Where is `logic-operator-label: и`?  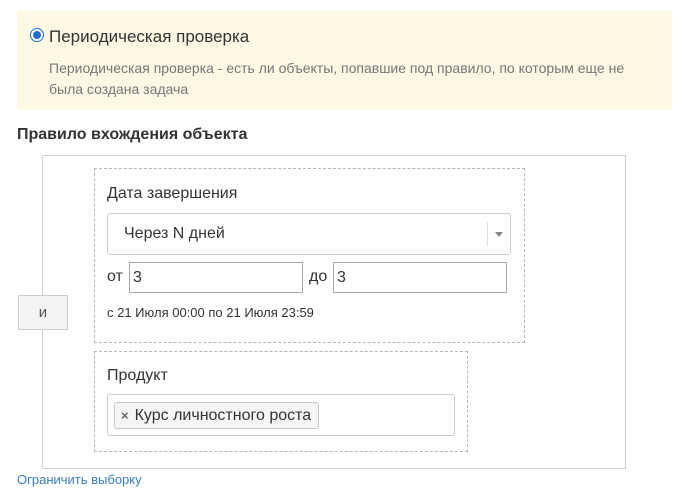
logic-operator-label: и is located at coordinates (43, 312).